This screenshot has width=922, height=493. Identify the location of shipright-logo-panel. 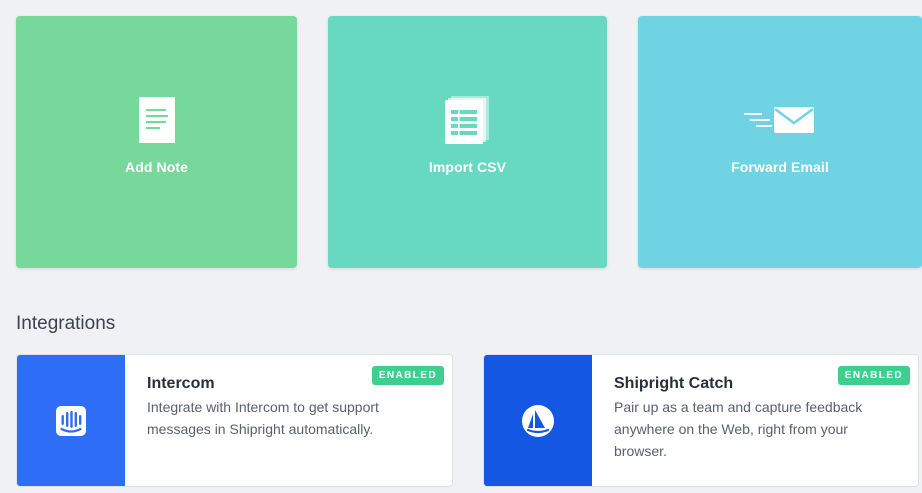
(538, 420).